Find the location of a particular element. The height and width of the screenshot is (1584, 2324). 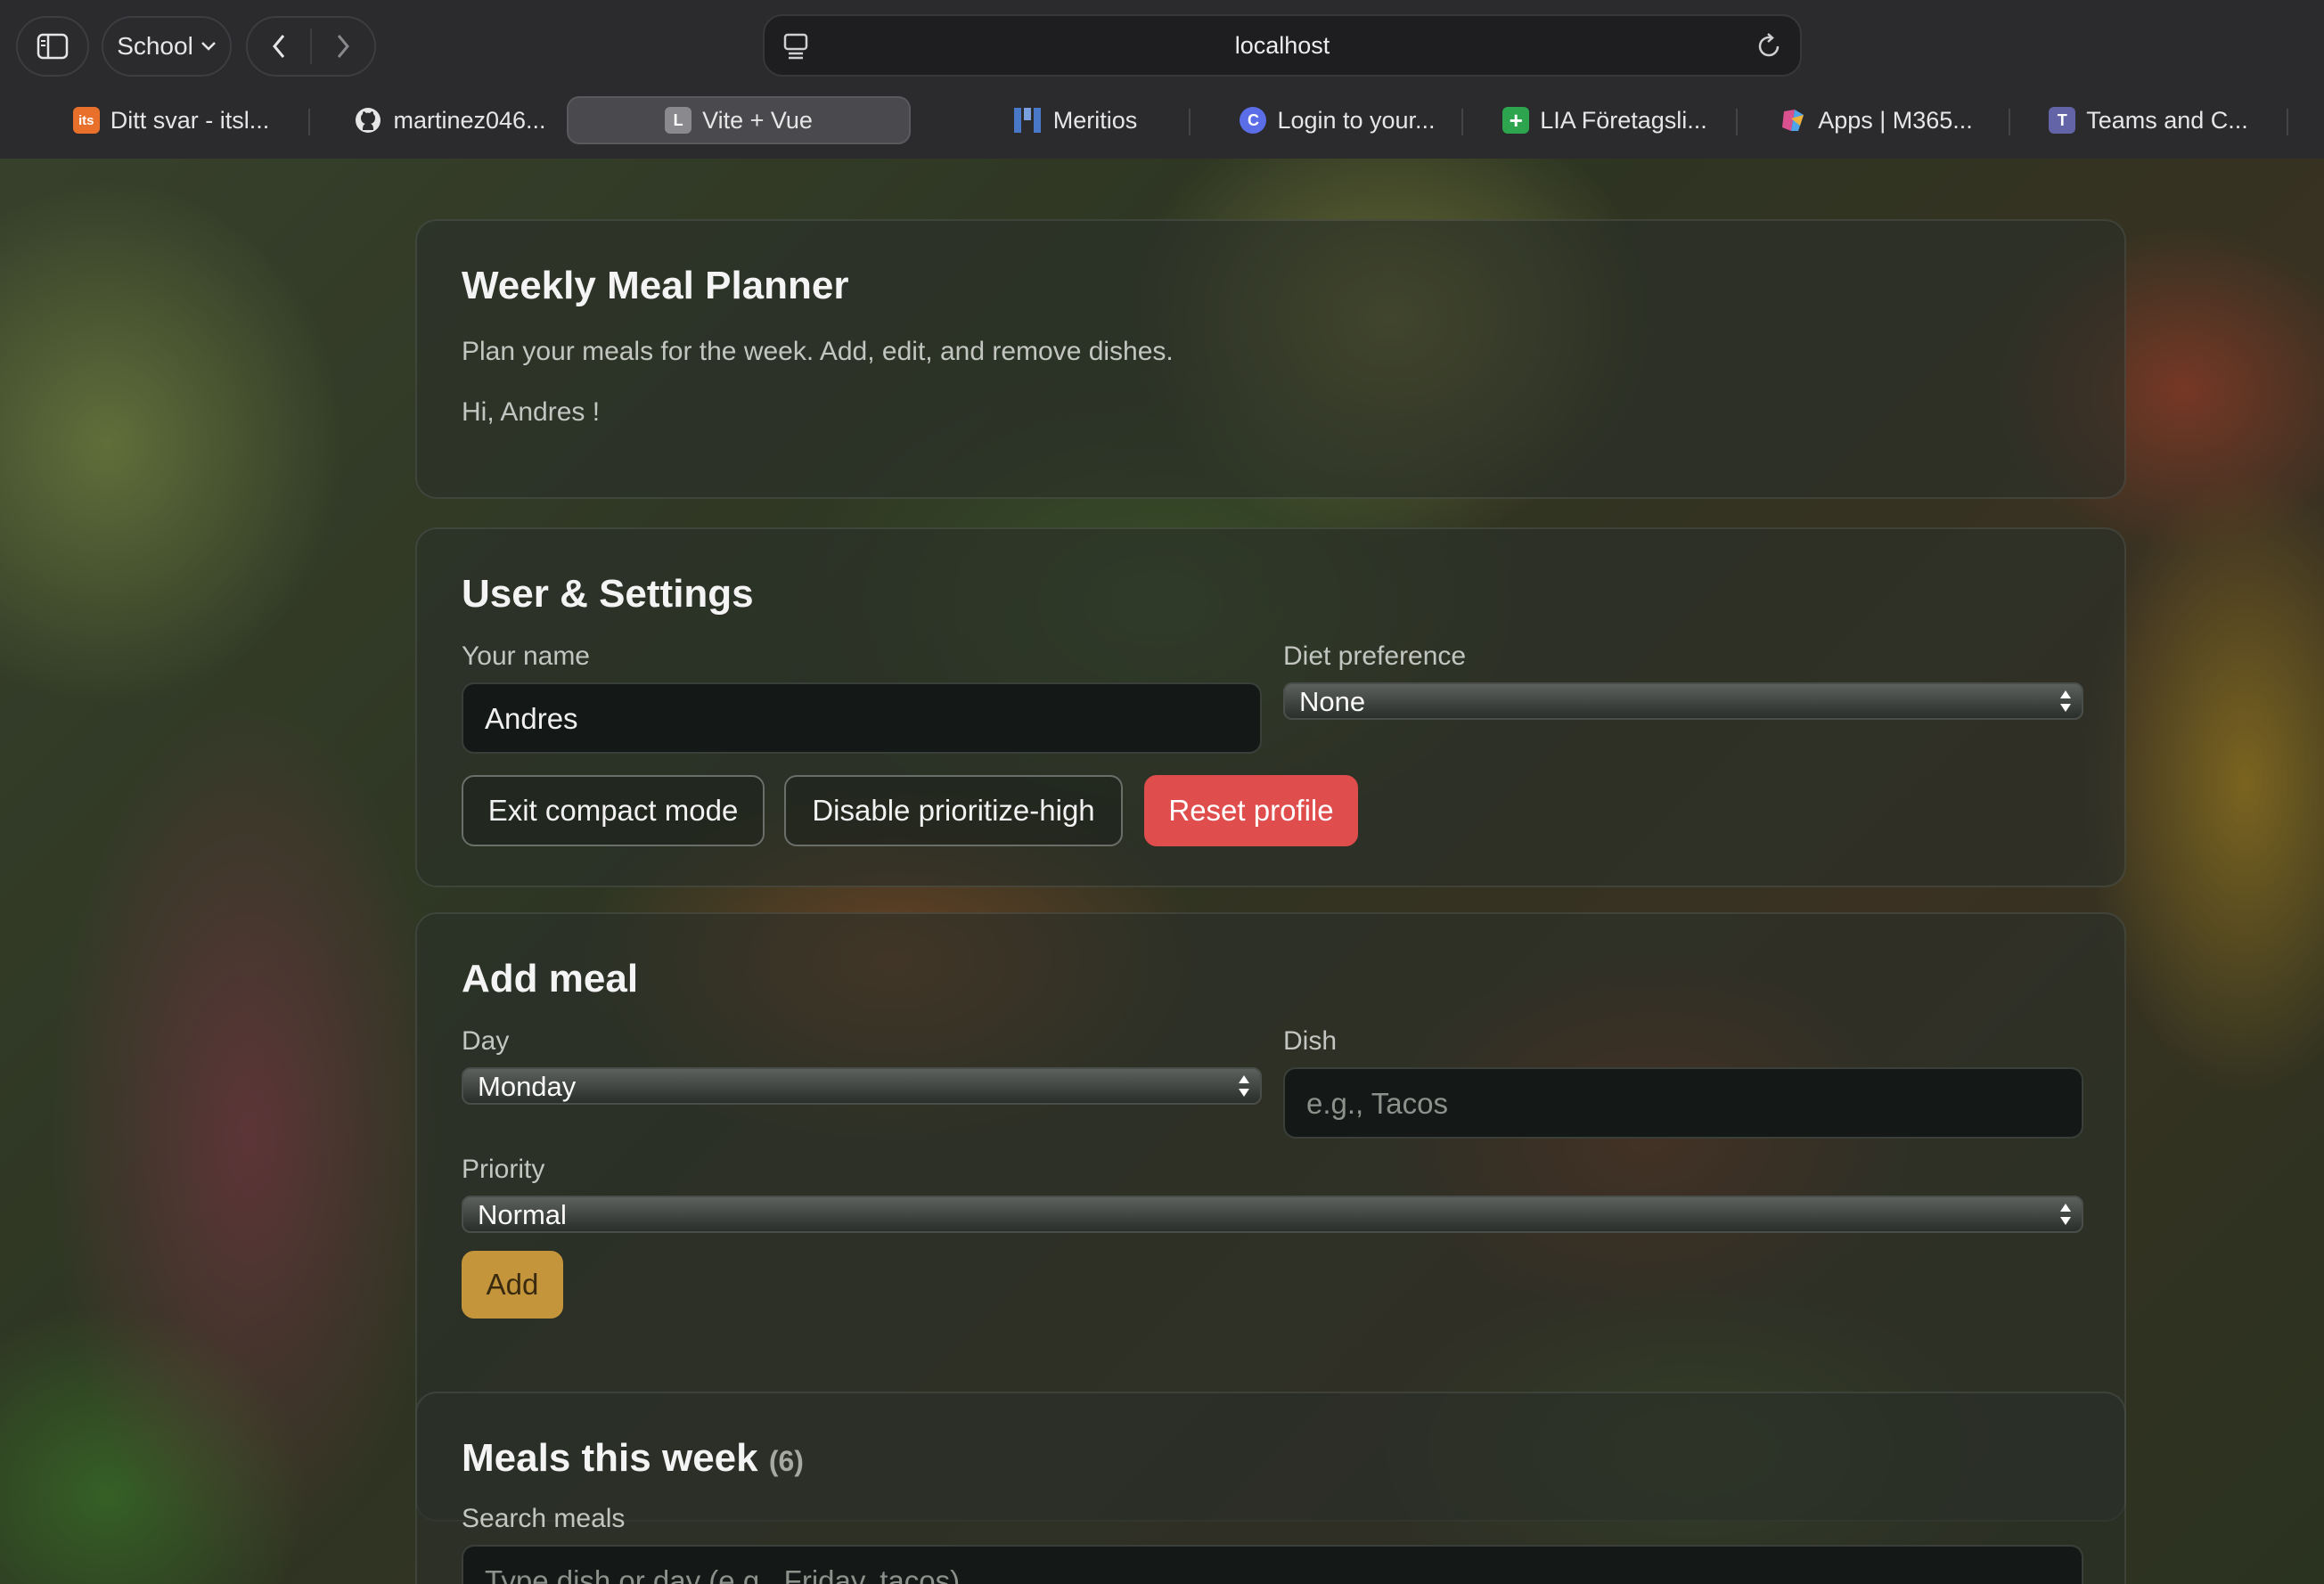

settings-title: User & Settings is located at coordinates (608, 594).